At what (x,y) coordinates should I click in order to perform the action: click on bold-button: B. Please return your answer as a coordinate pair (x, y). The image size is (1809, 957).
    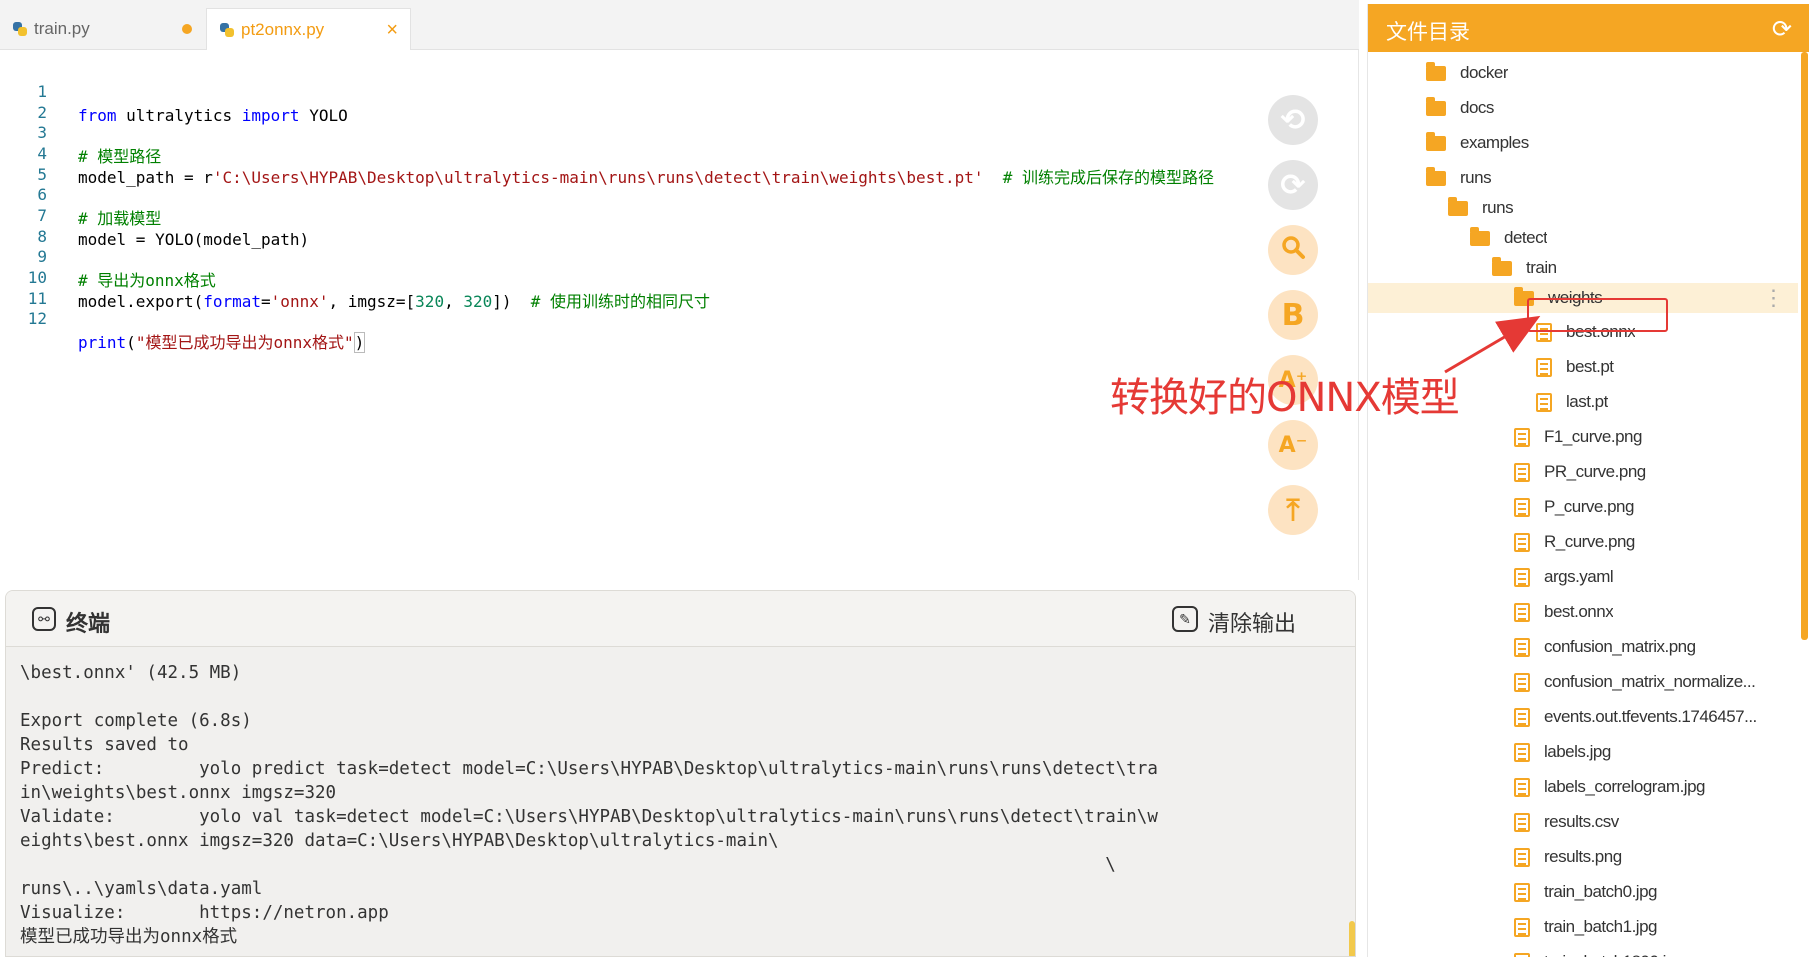
    Looking at the image, I should click on (1293, 315).